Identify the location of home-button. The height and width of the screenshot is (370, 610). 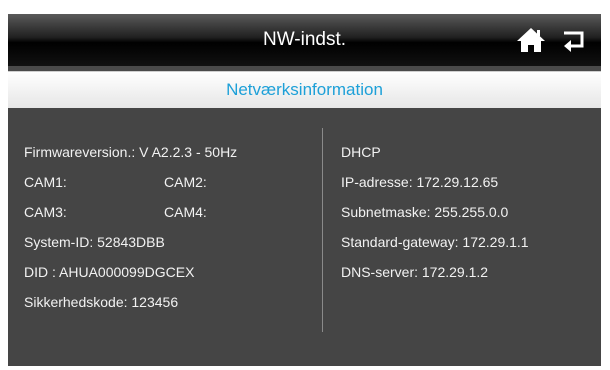
(531, 40).